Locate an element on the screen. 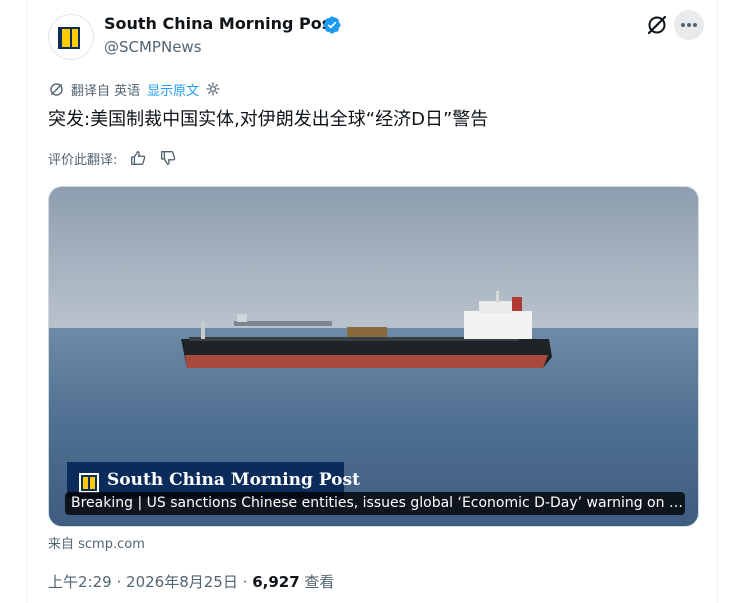  author-handle: @SCMPNews is located at coordinates (153, 47).